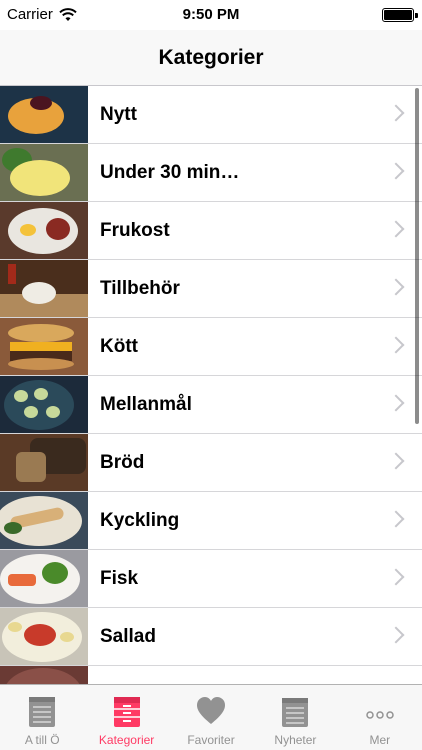  What do you see at coordinates (126, 740) in the screenshot?
I see `tab-label: Kategorier` at bounding box center [126, 740].